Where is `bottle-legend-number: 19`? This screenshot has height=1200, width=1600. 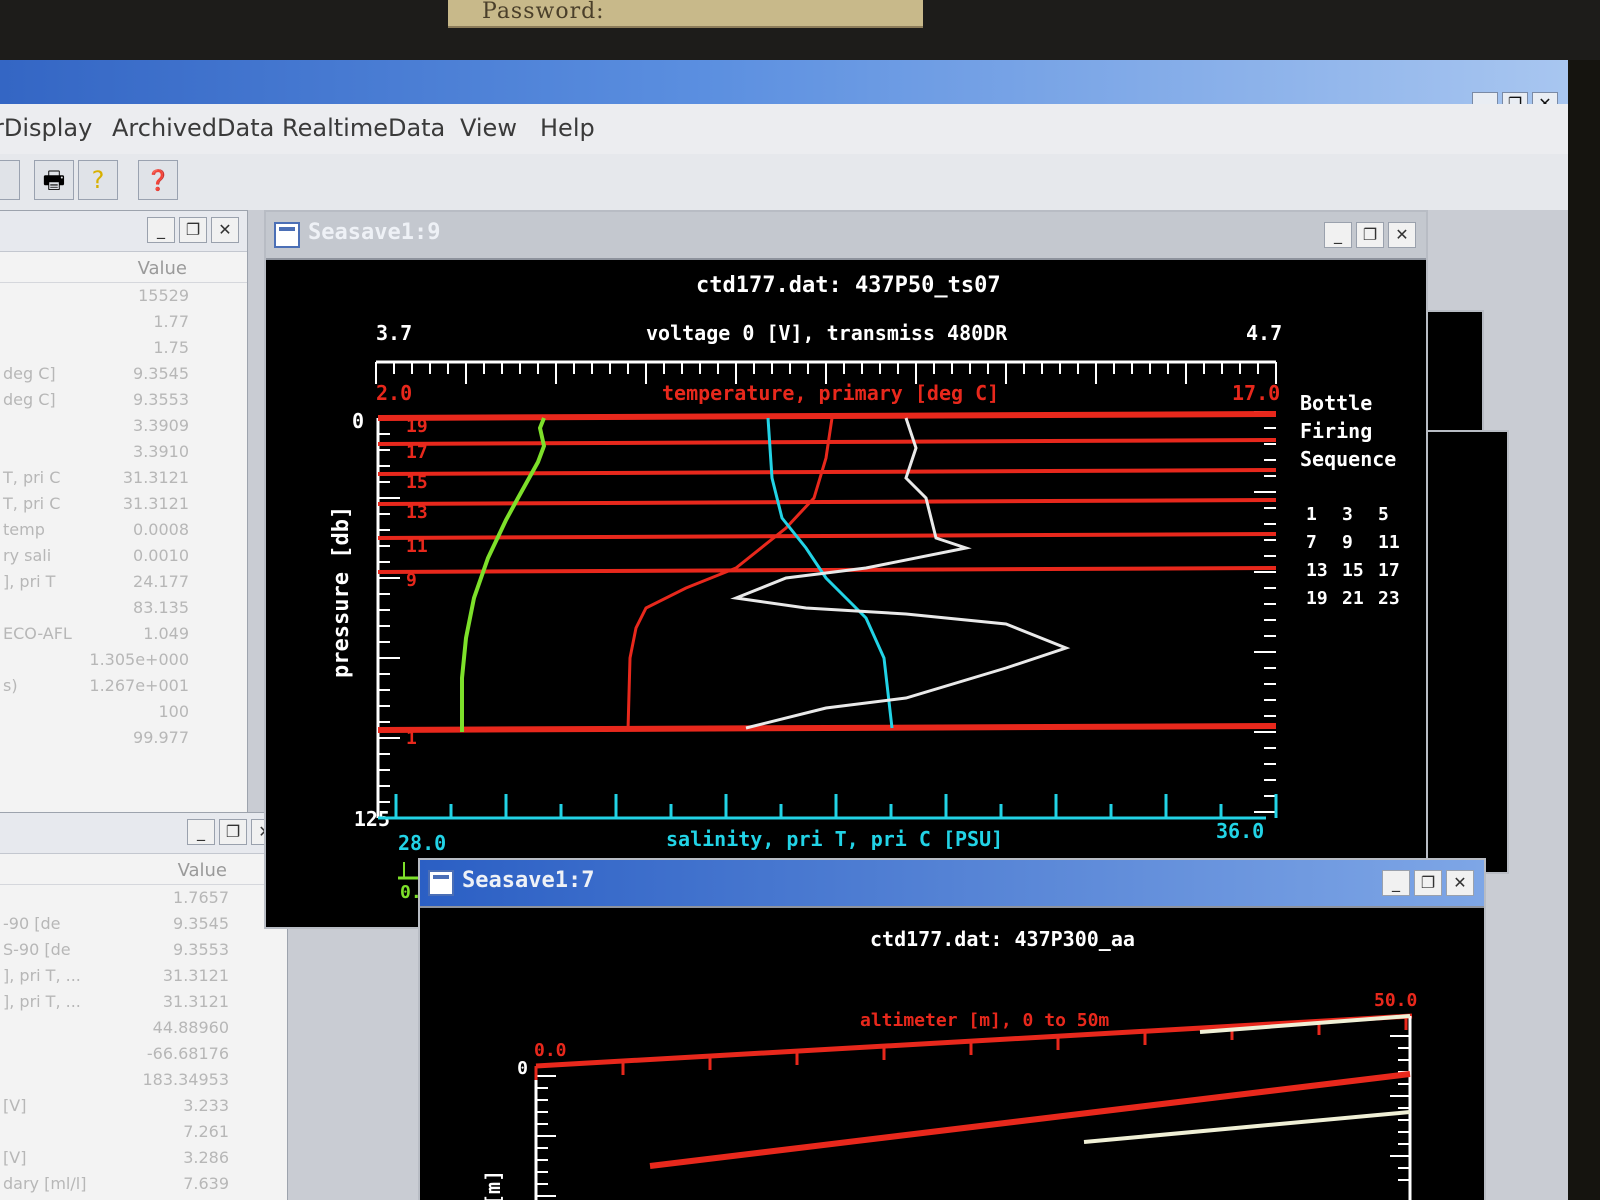
bottle-legend-number: 19 is located at coordinates (1317, 598).